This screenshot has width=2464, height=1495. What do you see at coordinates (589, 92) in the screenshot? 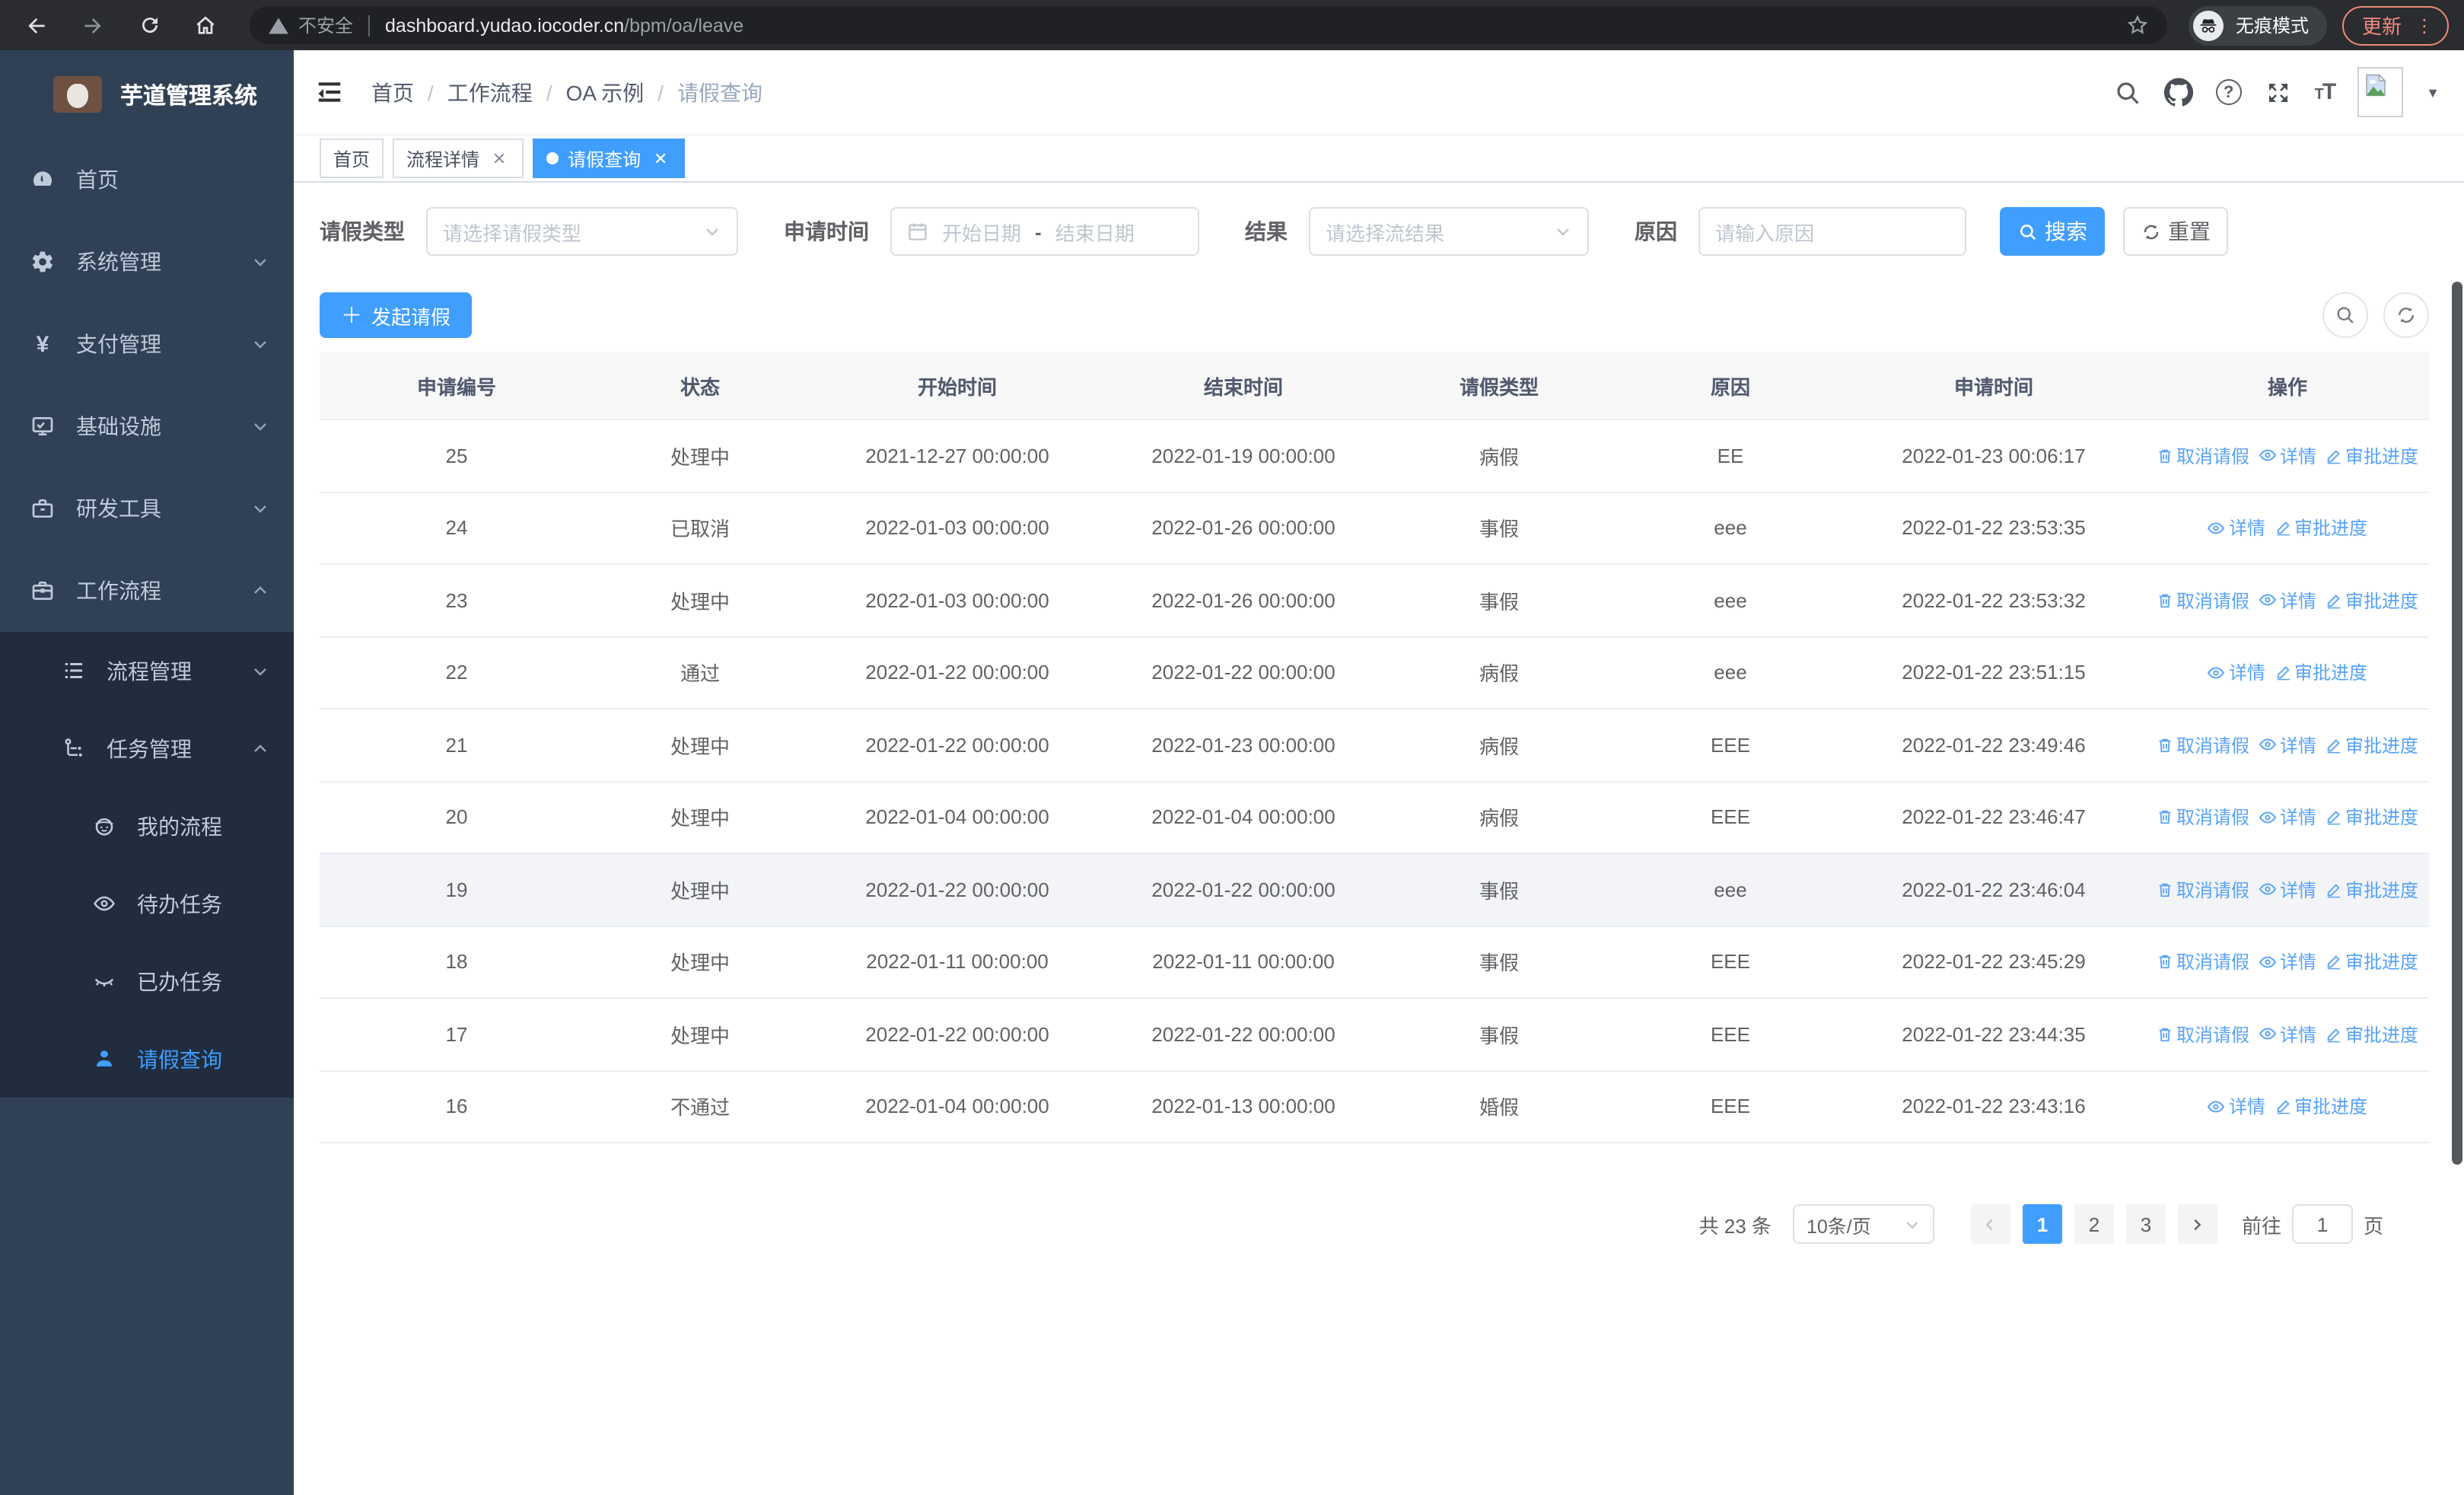
I see `breadcrumb-item: OA 示例` at bounding box center [589, 92].